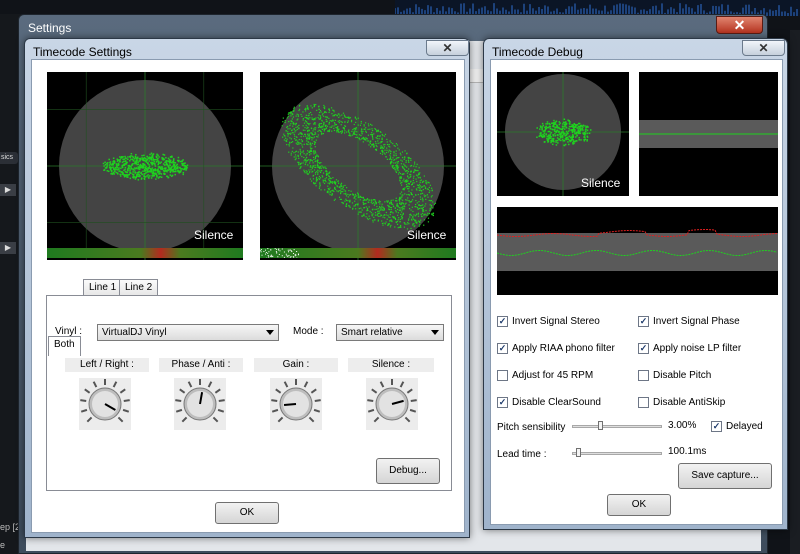  Describe the element at coordinates (3, 545) in the screenshot. I see `left-text-2: e` at that location.